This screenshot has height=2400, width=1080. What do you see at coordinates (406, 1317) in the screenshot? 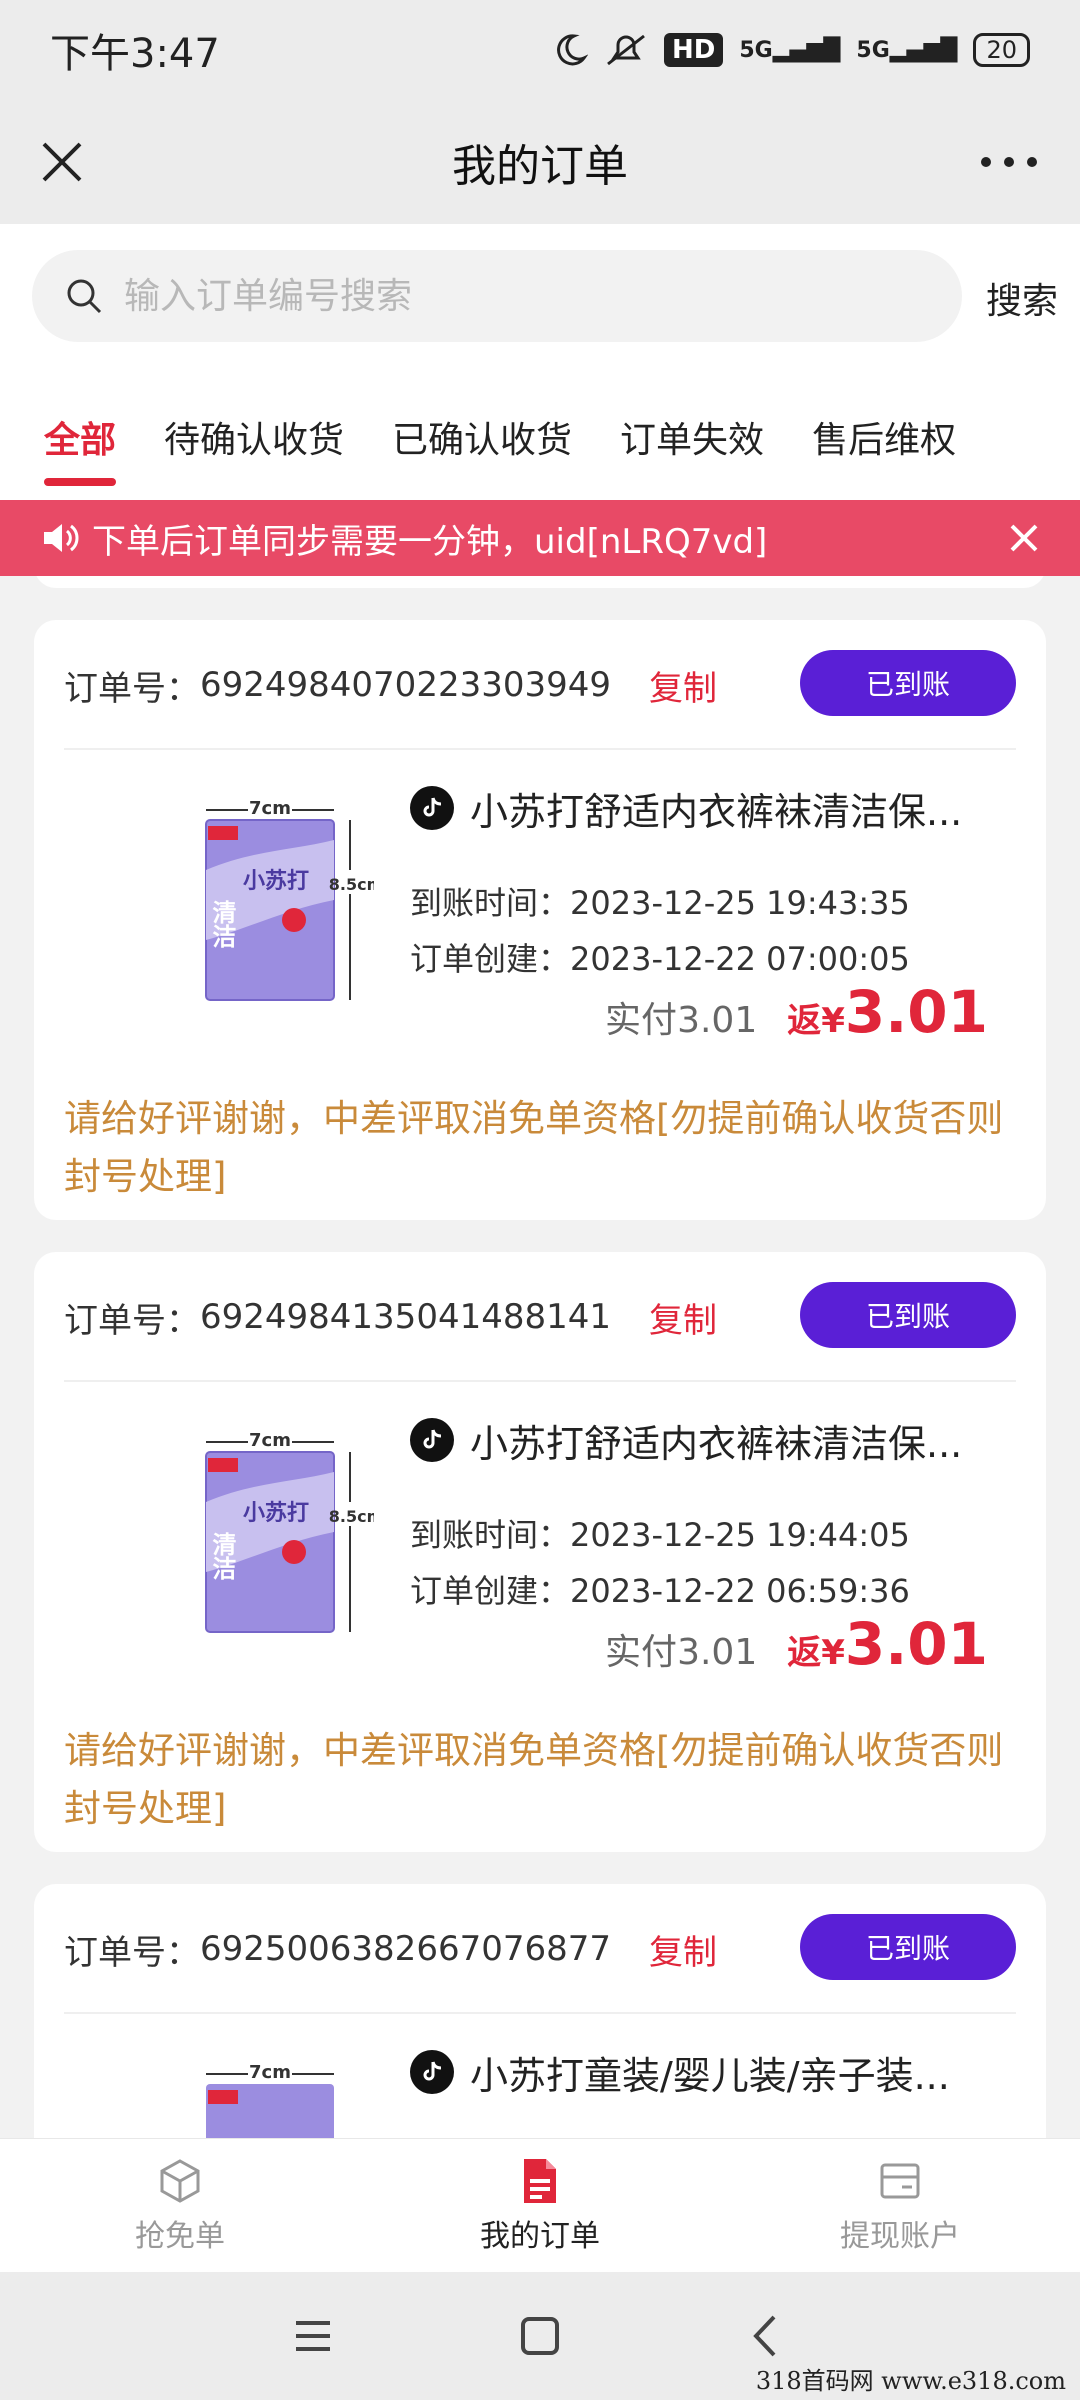
I see `order-number: 6924984135041488141` at bounding box center [406, 1317].